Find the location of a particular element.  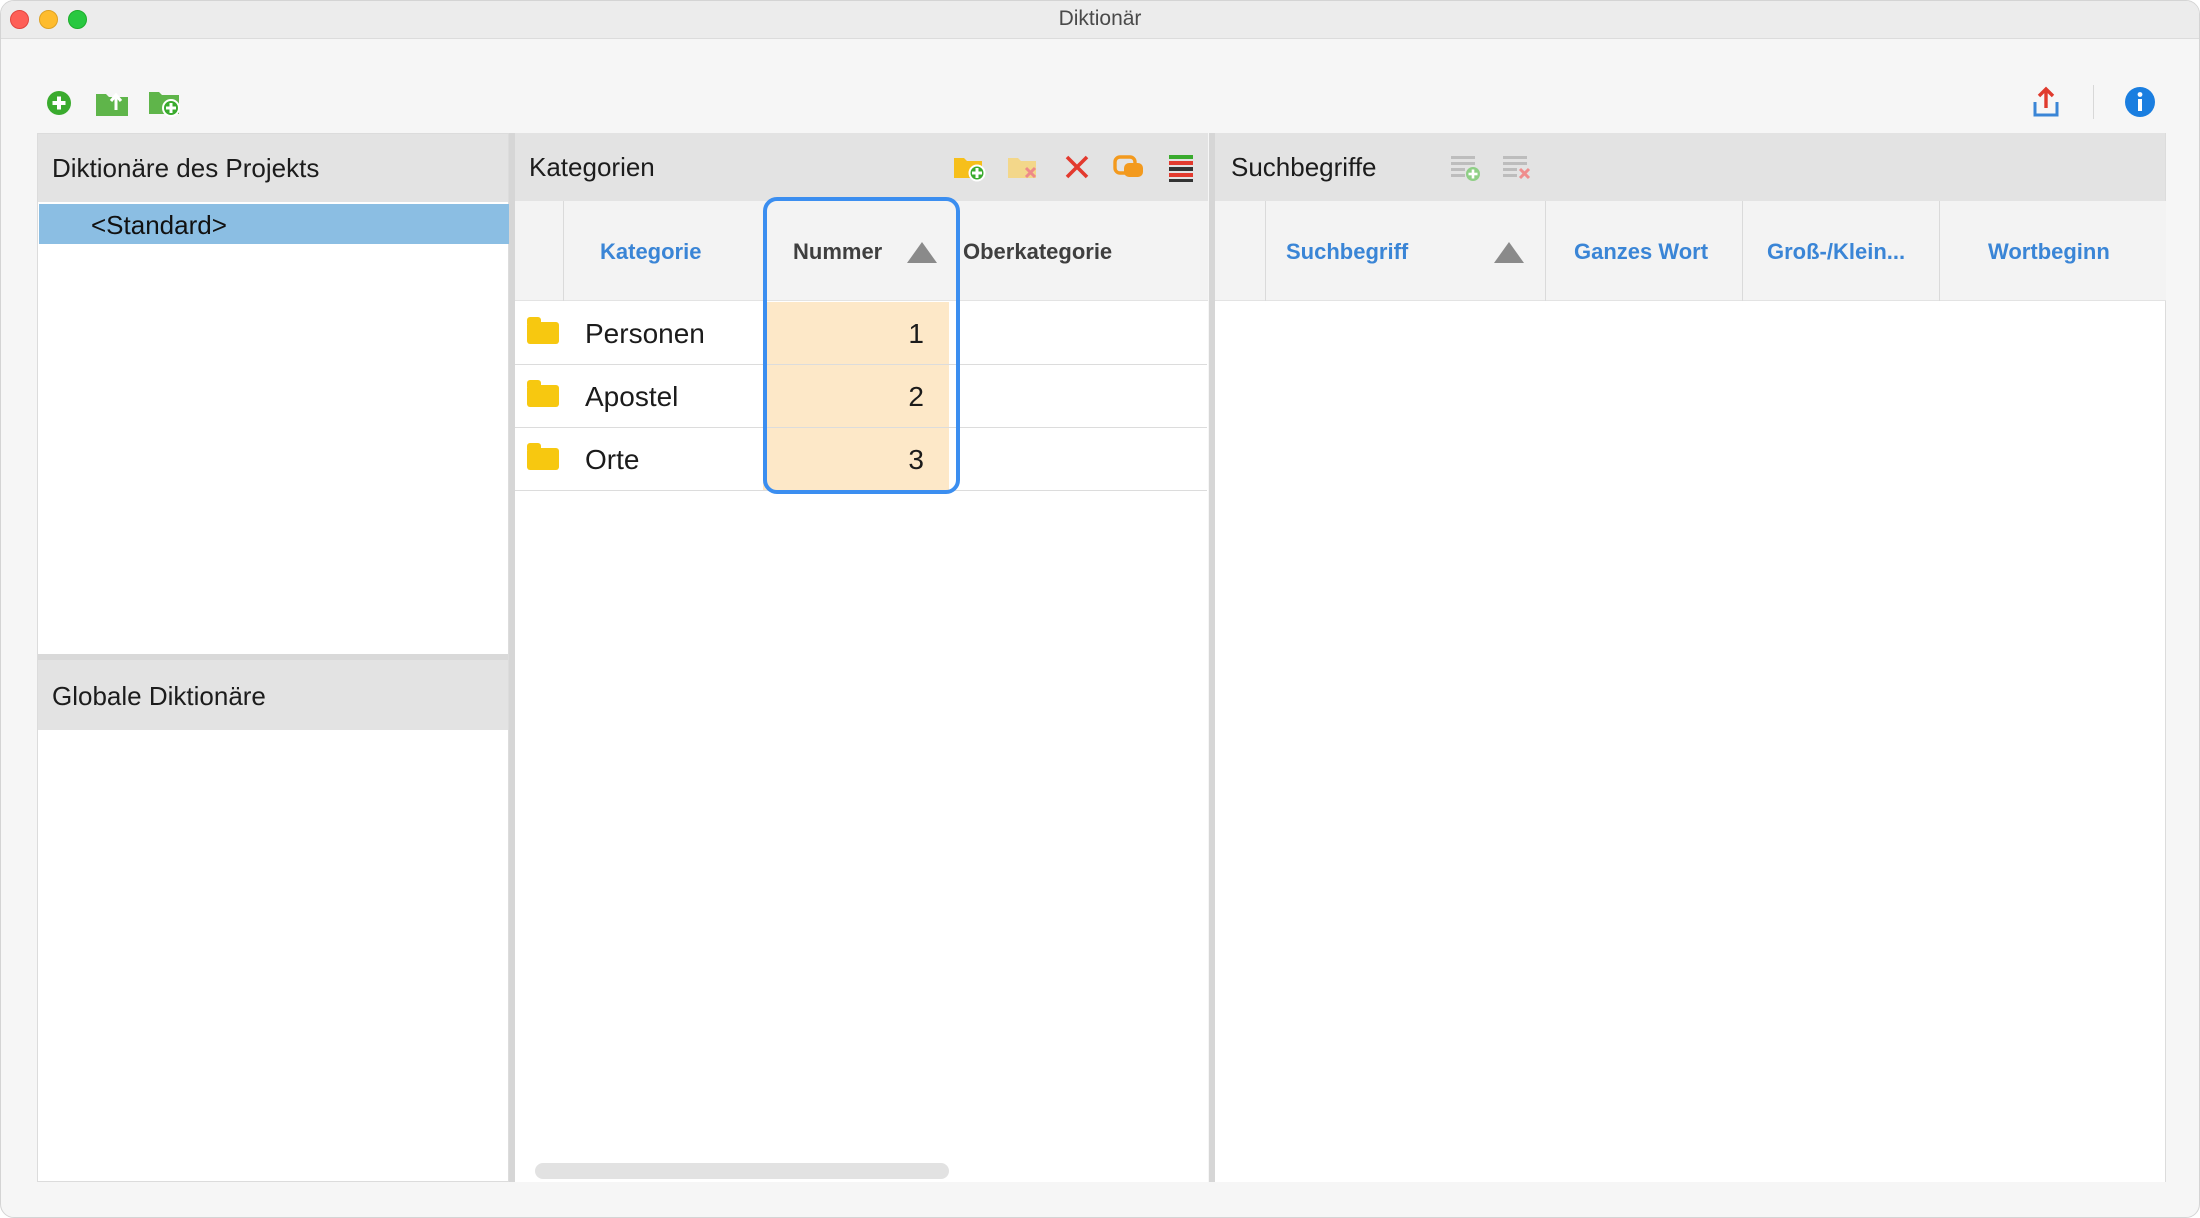

project-dictionaries-header: Diktionäre des Projekts is located at coordinates (273, 168).